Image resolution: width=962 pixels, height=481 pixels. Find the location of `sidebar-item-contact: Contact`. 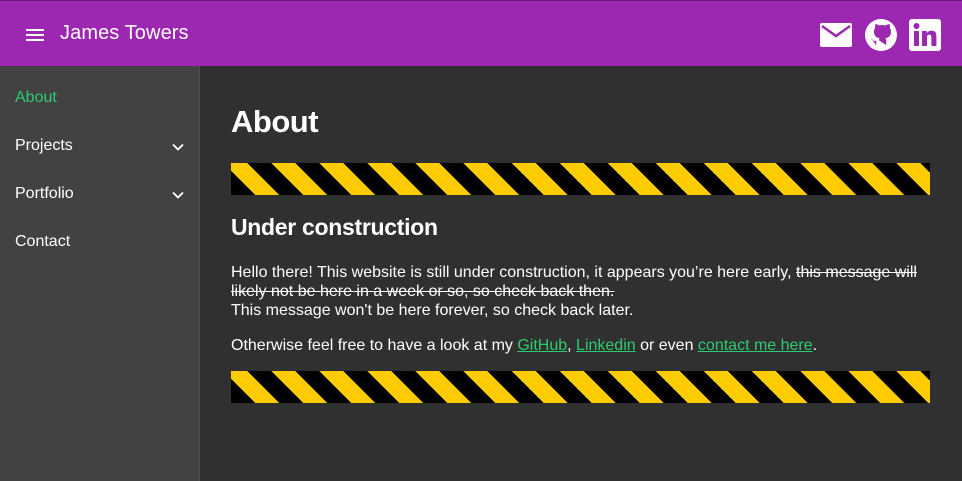

sidebar-item-contact: Contact is located at coordinates (99, 242).